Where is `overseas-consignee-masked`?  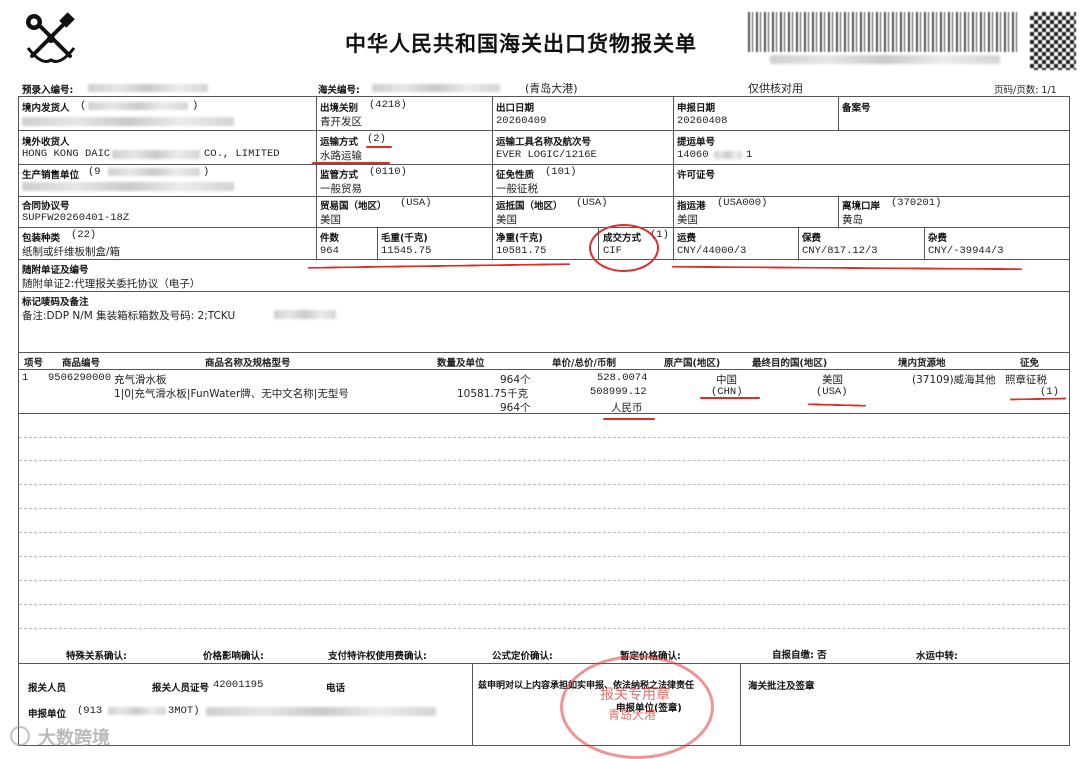 overseas-consignee-masked is located at coordinates (156, 154).